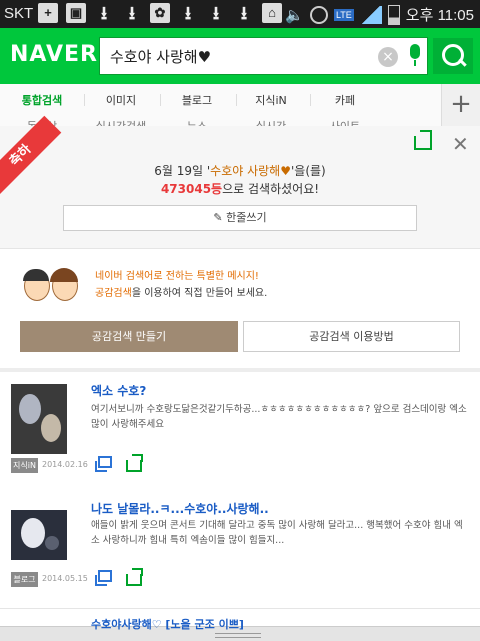 The image size is (480, 641). I want to click on close-icon: ✕, so click(460, 144).